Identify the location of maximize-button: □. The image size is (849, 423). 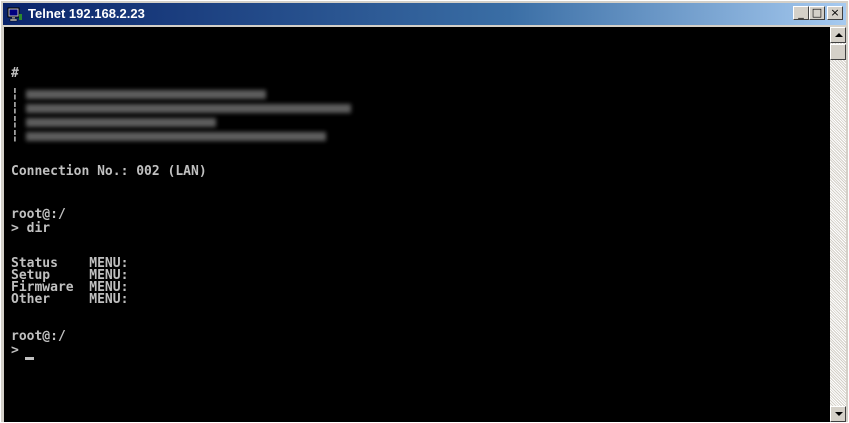
(817, 13).